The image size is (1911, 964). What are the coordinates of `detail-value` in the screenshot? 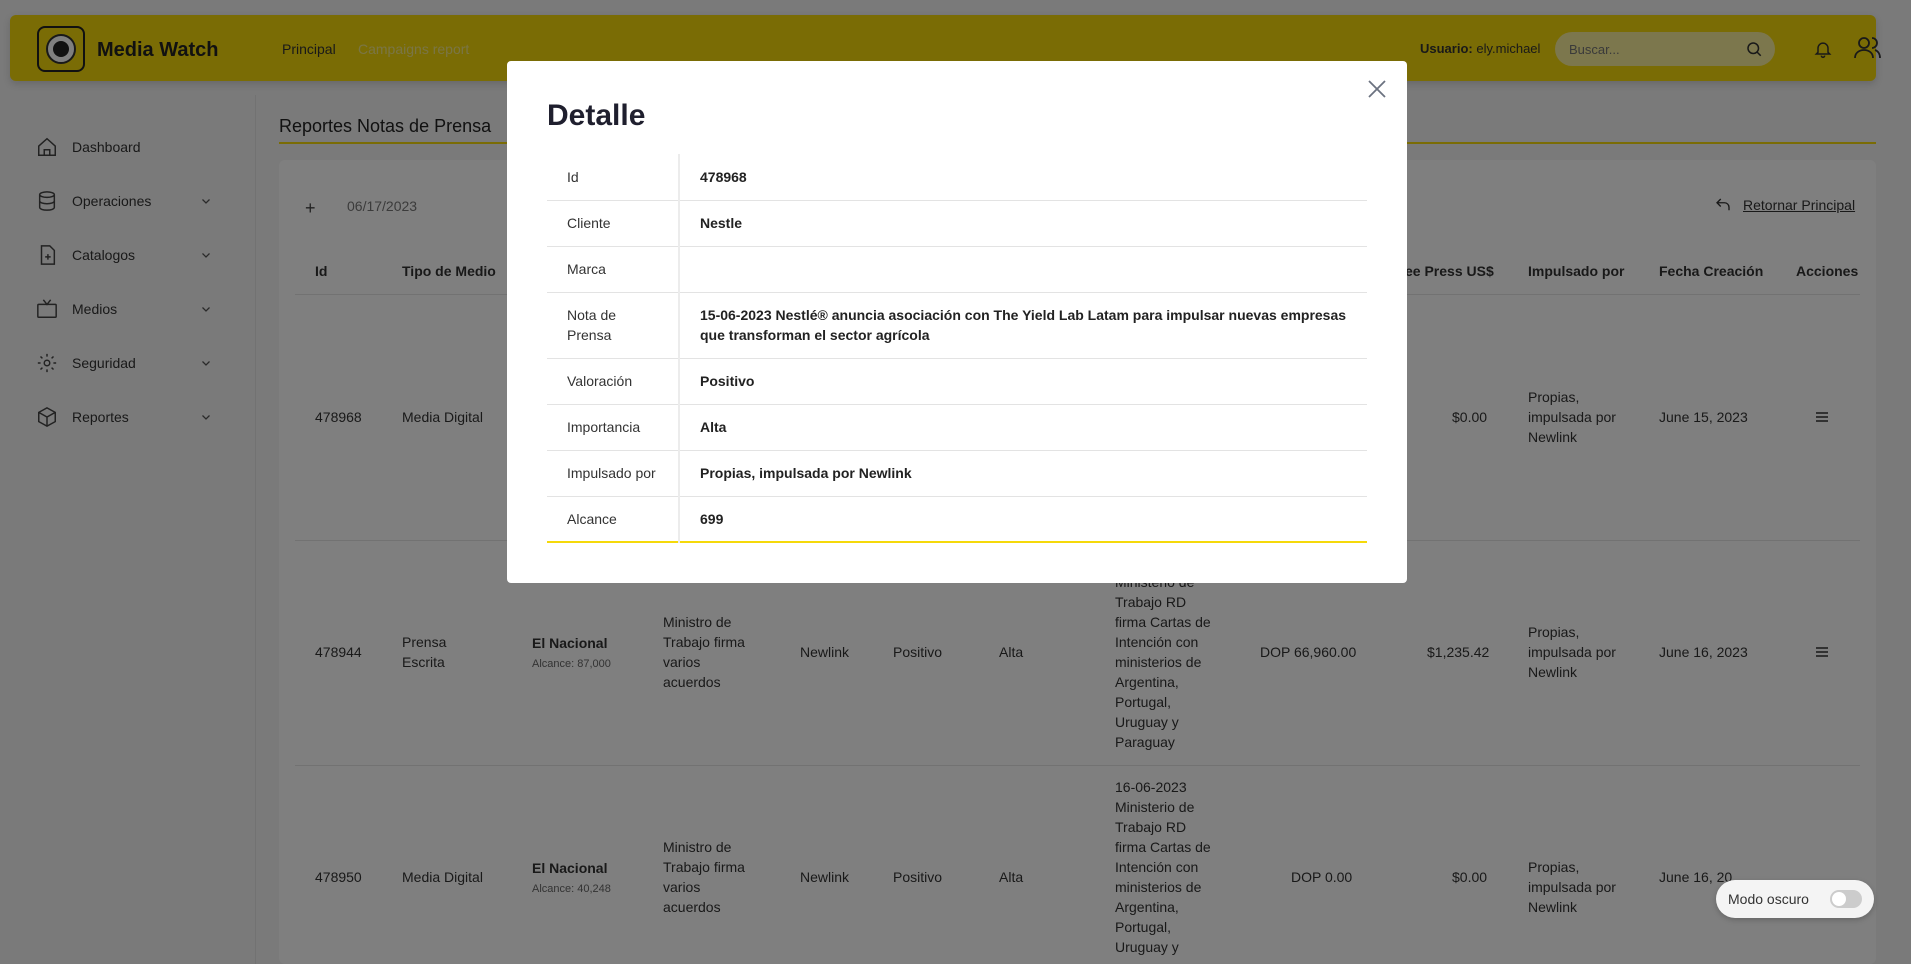 It's located at (1023, 269).